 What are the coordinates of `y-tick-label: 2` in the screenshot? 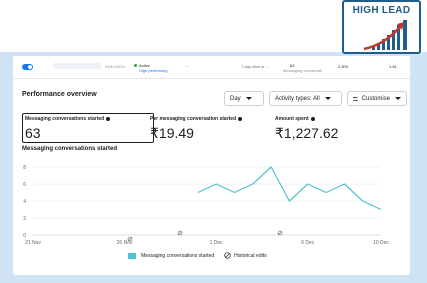 It's located at (24, 219).